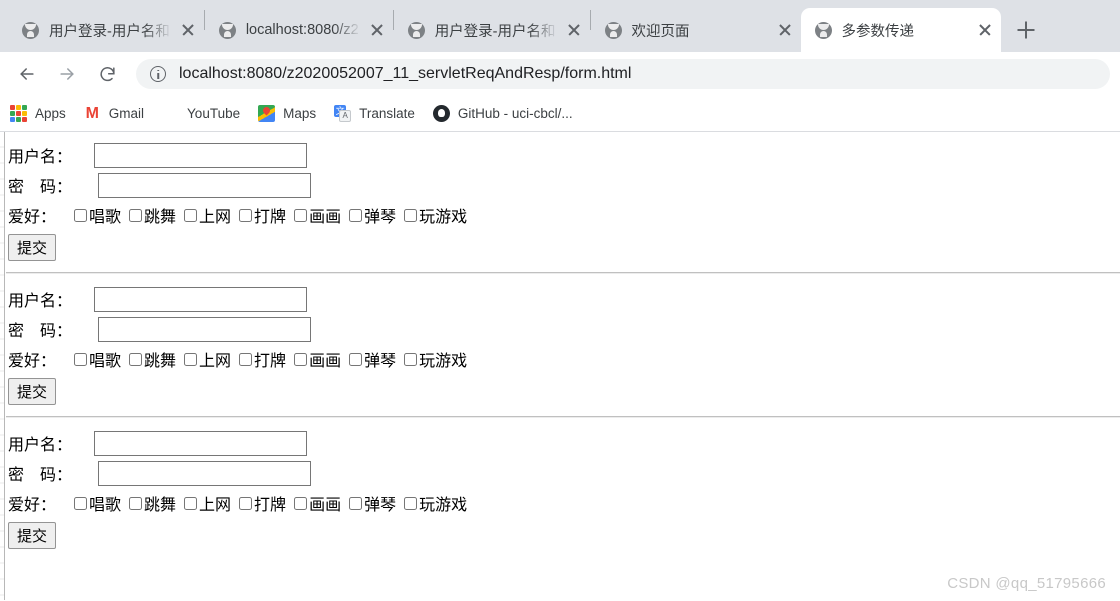 The height and width of the screenshot is (601, 1120). What do you see at coordinates (201, 113) in the screenshot?
I see `bookmark-youtube: YouTube` at bounding box center [201, 113].